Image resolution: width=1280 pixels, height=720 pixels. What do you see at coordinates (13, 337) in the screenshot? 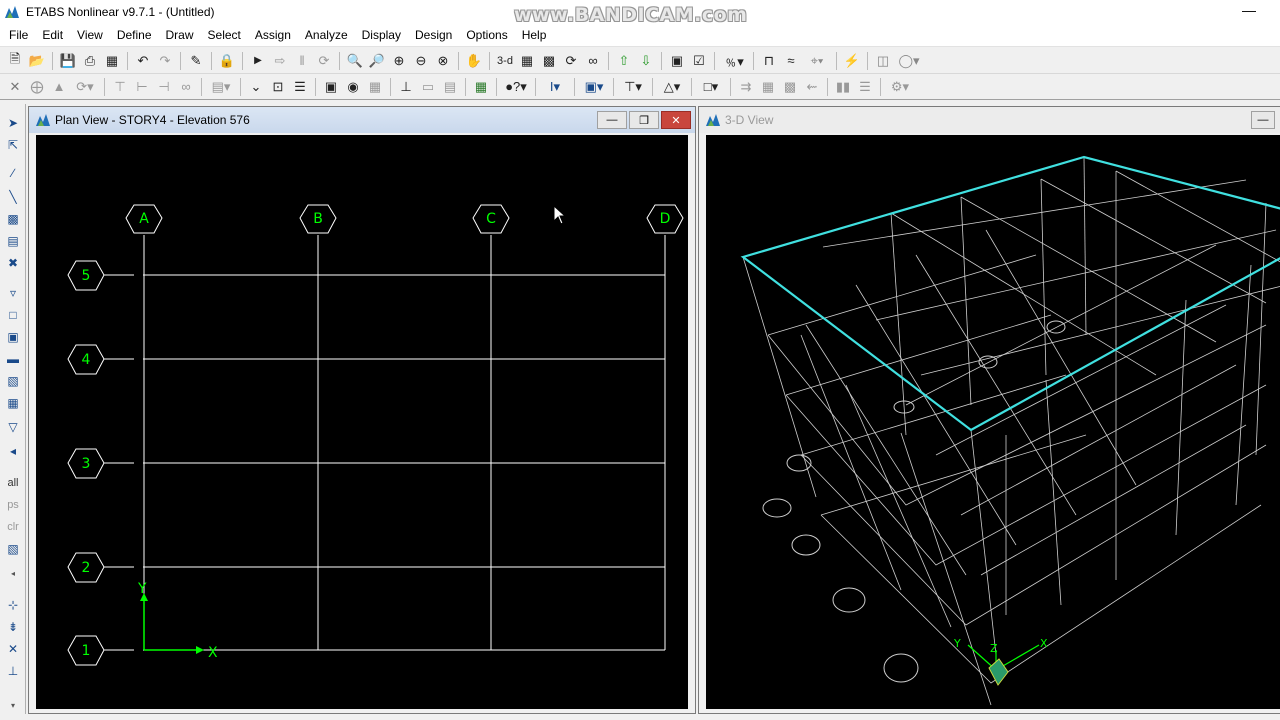
I see `draw-area-click-icon: ▣` at bounding box center [13, 337].